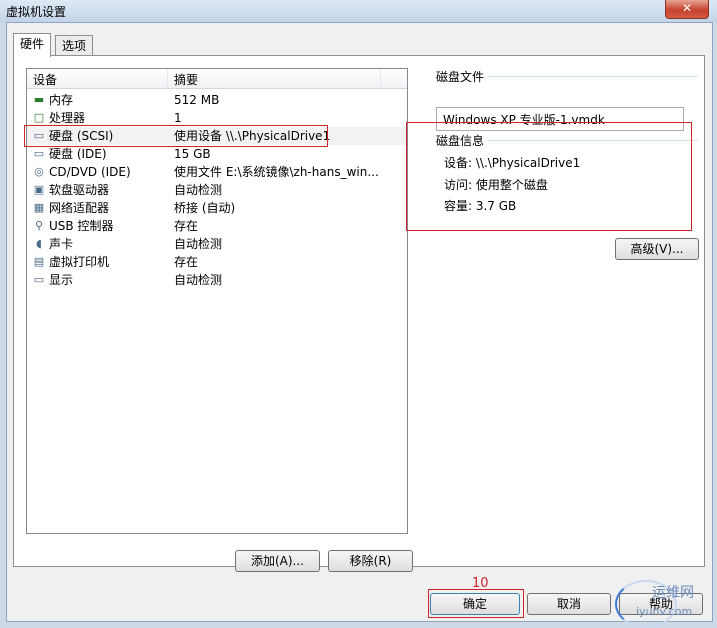 The height and width of the screenshot is (628, 717). Describe the element at coordinates (217, 262) in the screenshot. I see `device-row-virtual-printer: ▤ 虚拟打印机 存在` at that location.